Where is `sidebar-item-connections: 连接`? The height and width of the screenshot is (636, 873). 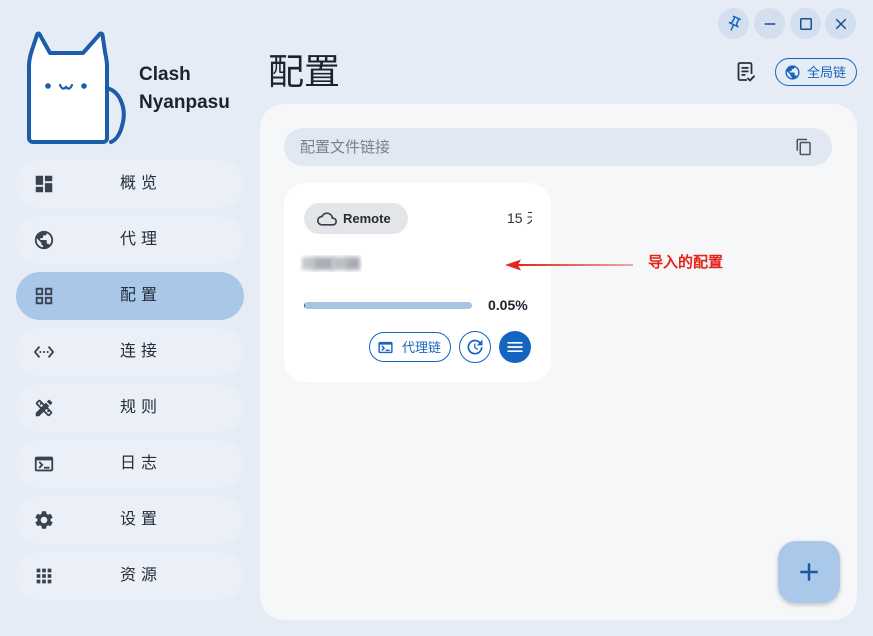 sidebar-item-connections: 连接 is located at coordinates (130, 352).